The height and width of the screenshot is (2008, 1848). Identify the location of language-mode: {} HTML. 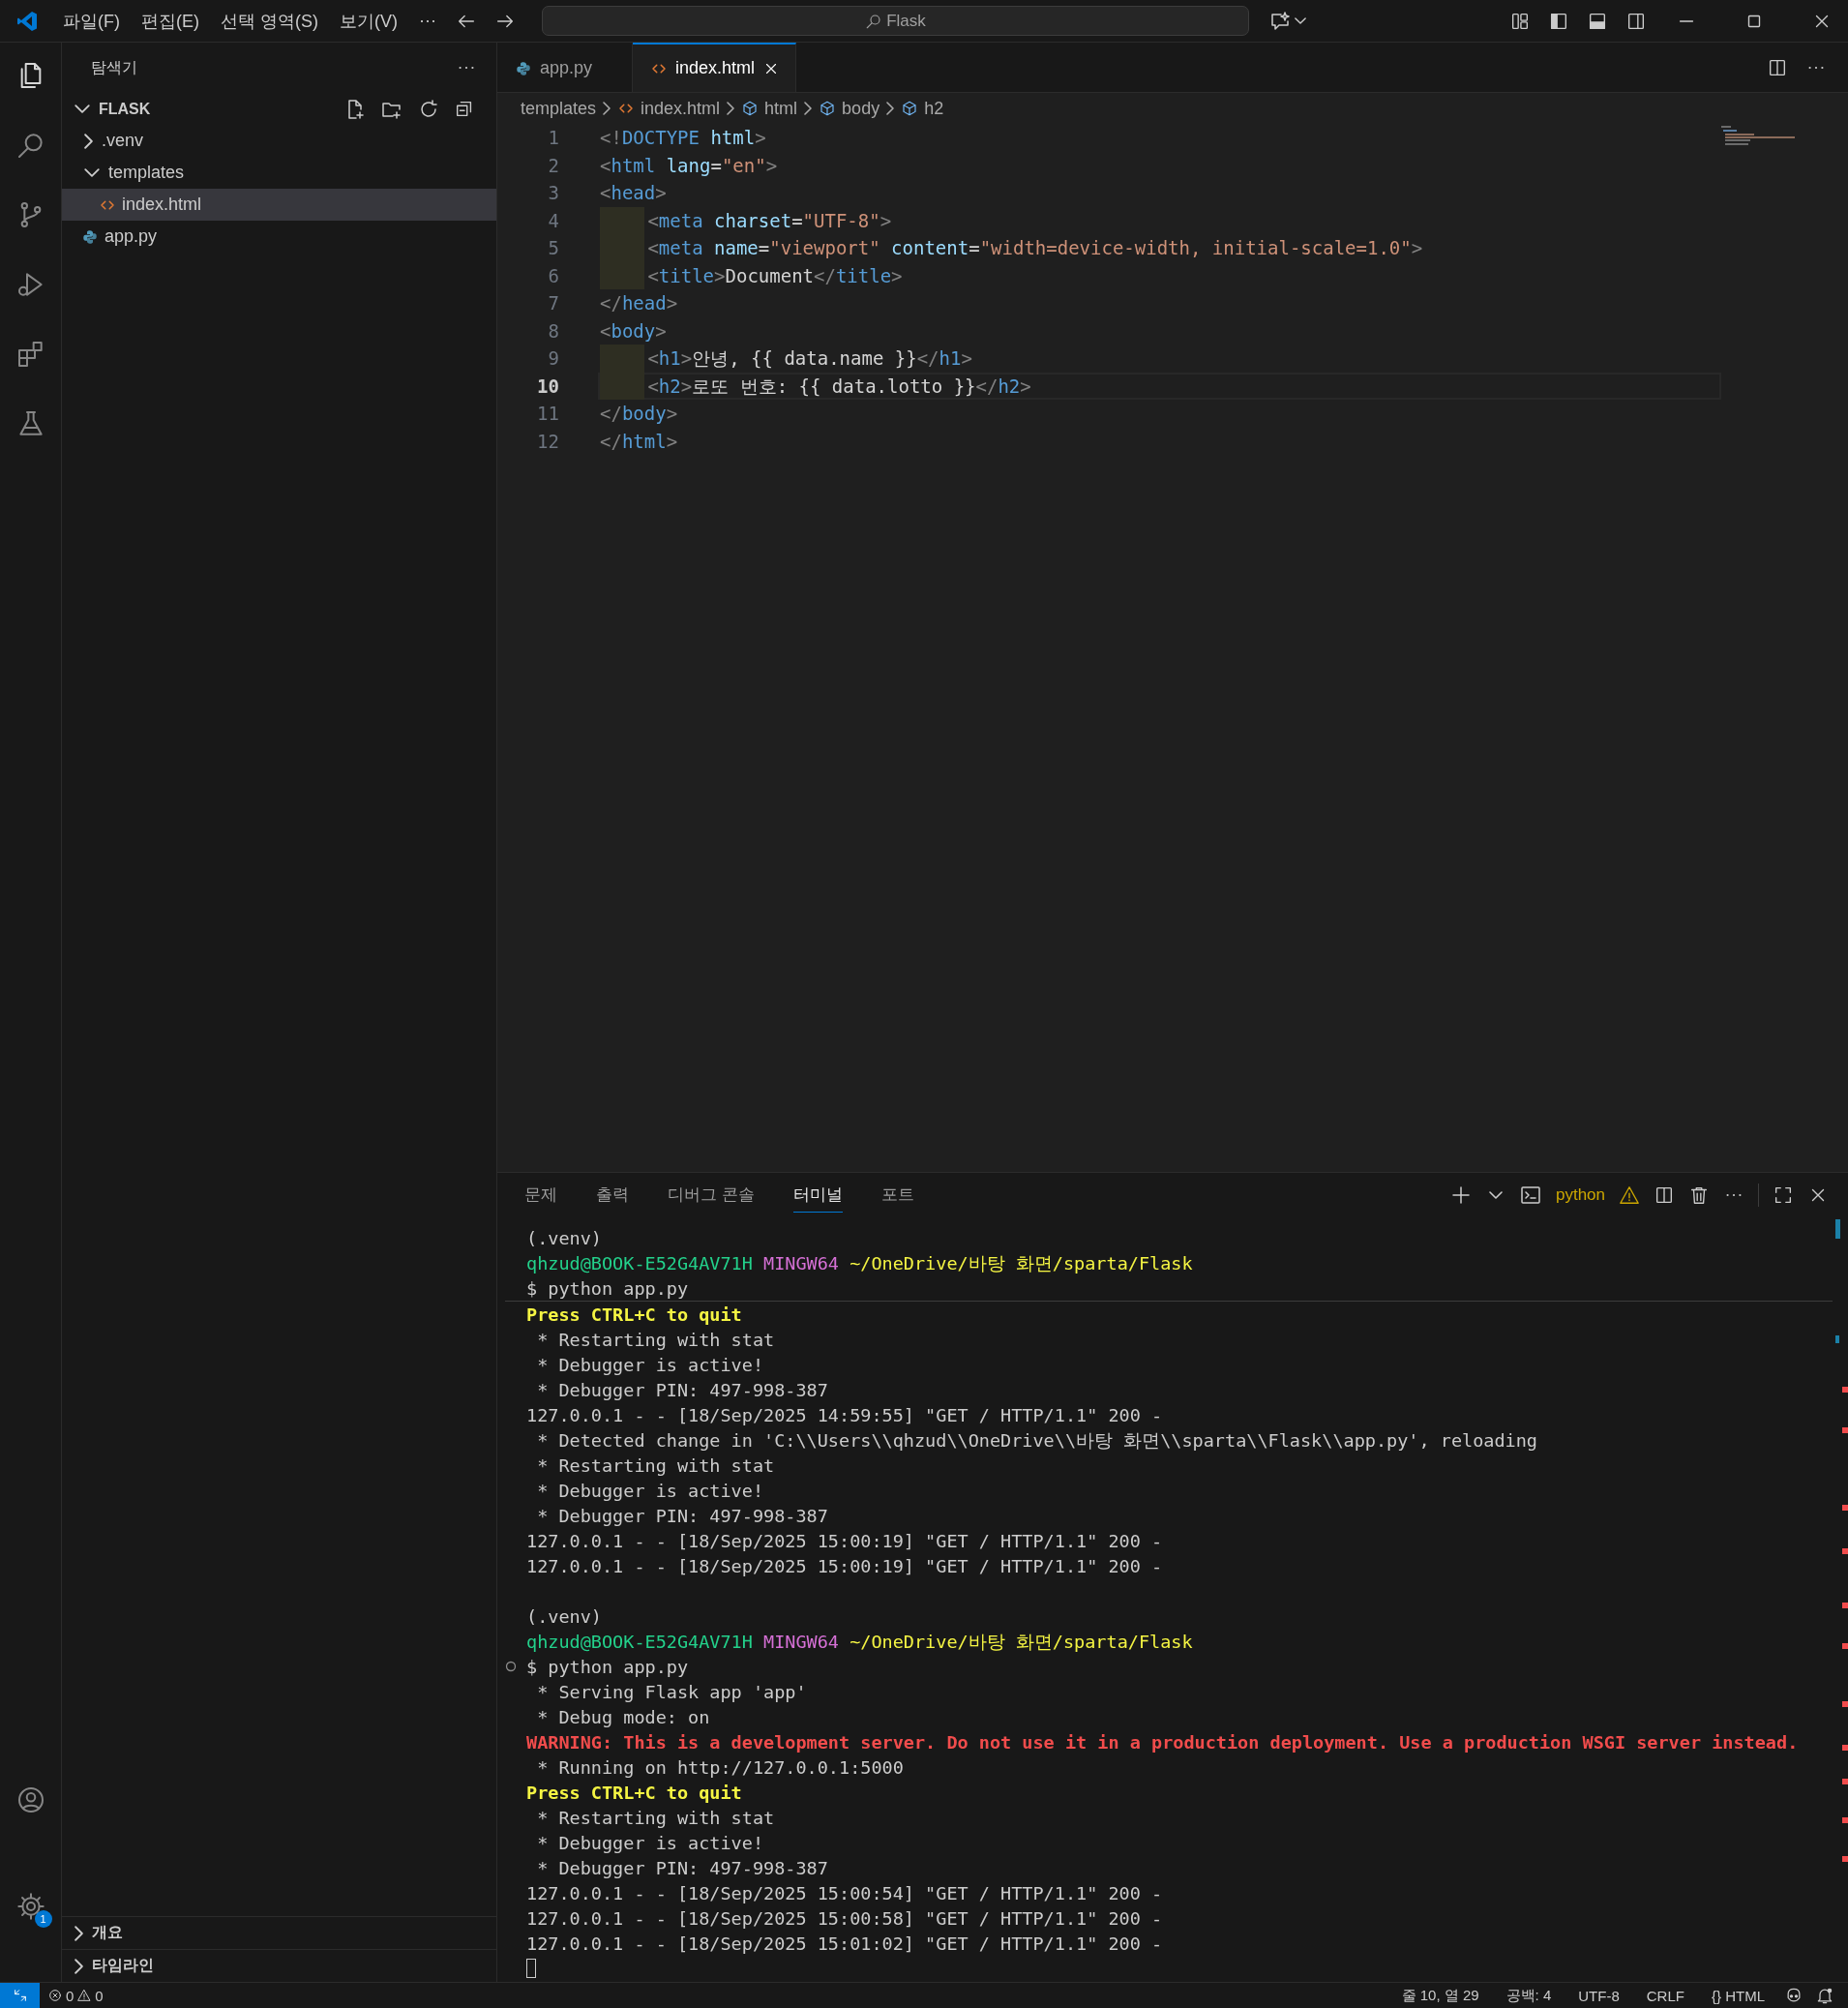
(1738, 1995).